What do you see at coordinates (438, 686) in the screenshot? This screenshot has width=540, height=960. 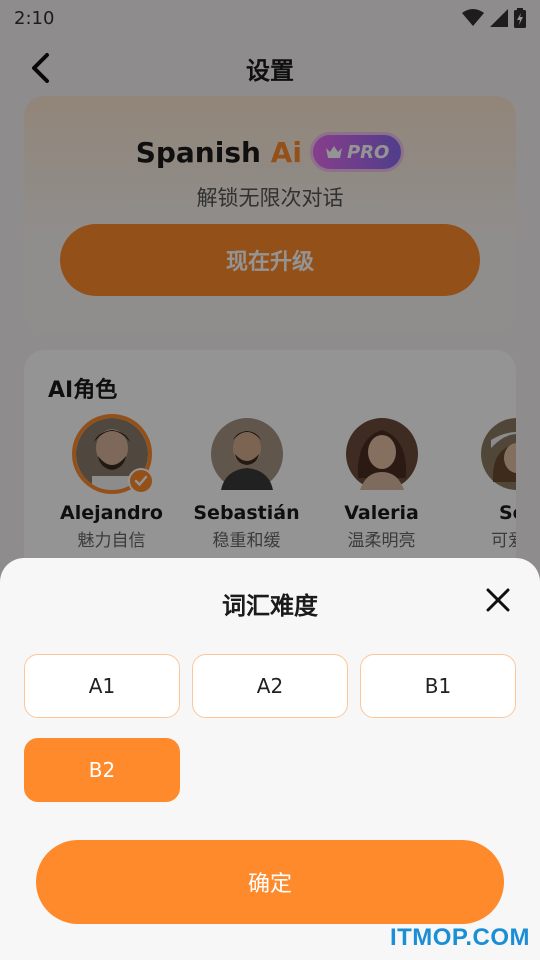 I see `level-option-b1: B1` at bounding box center [438, 686].